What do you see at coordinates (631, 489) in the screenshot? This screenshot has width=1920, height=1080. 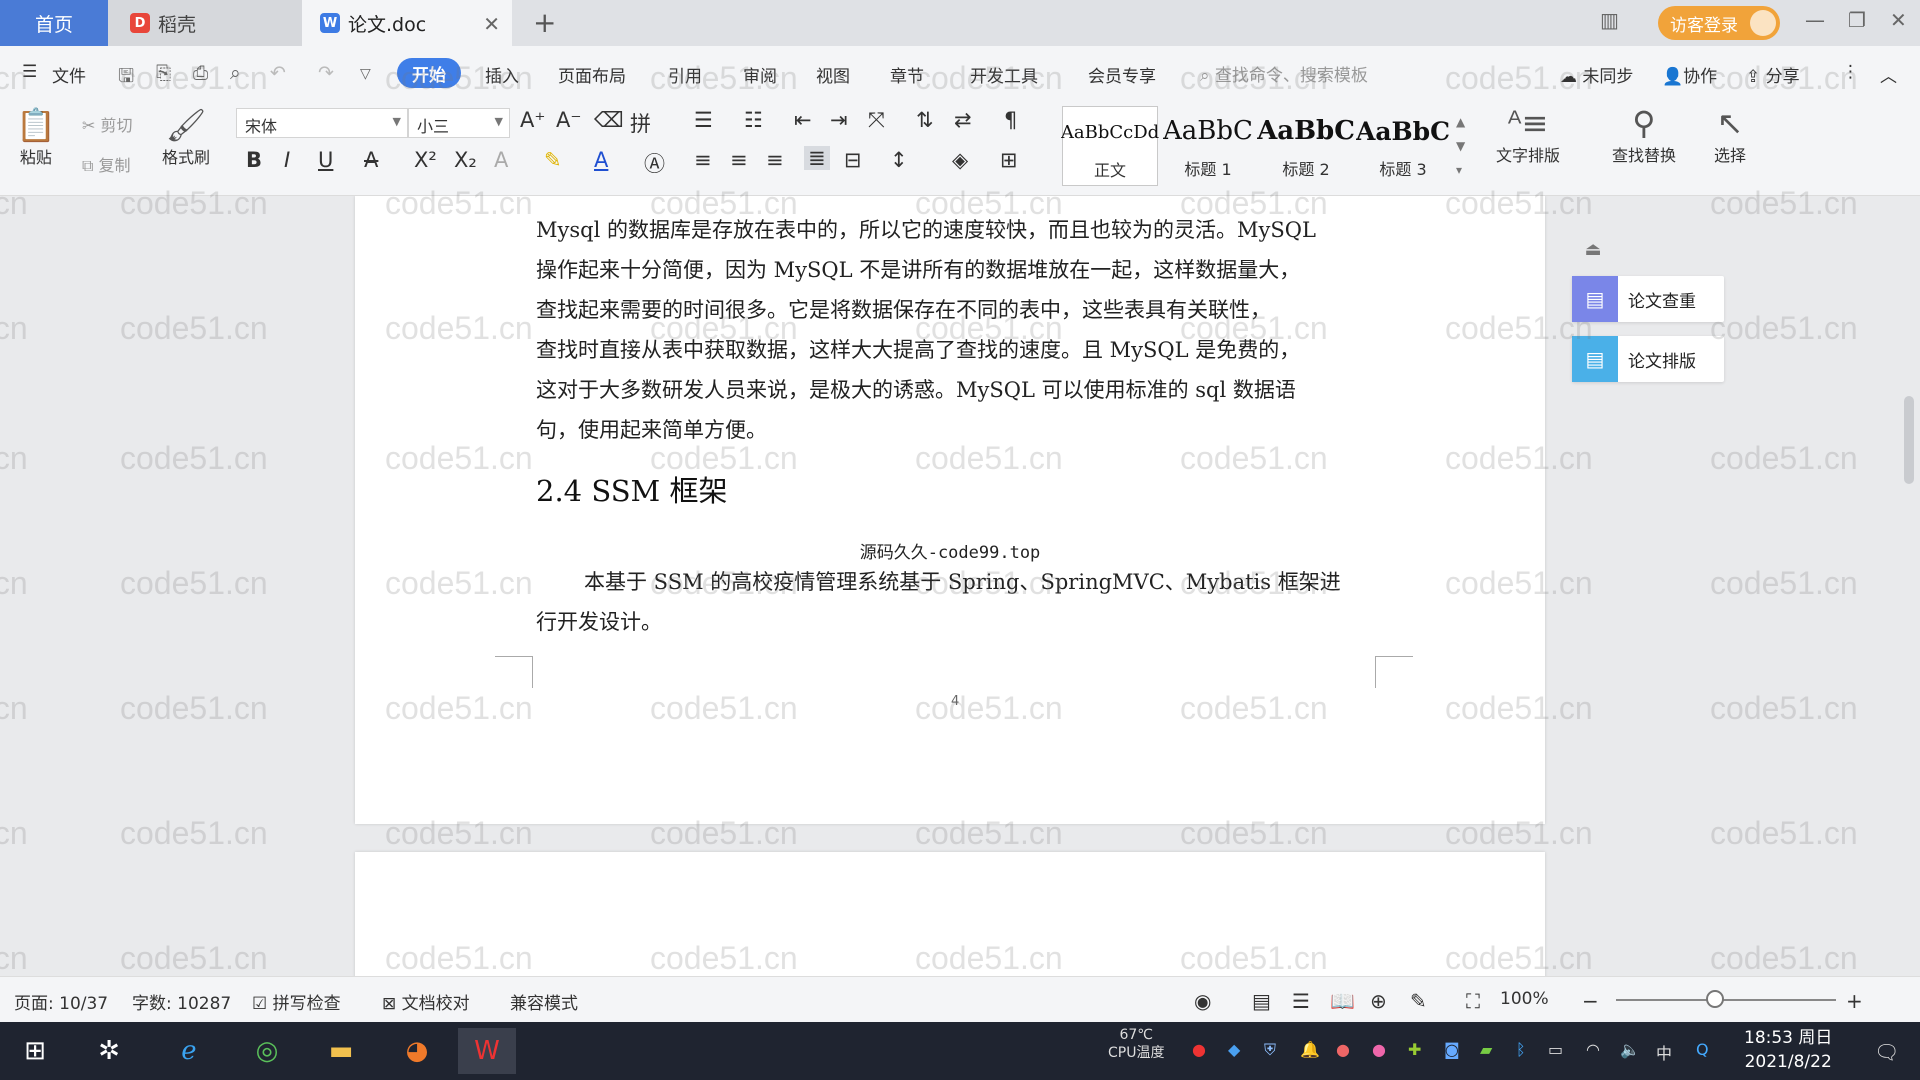 I see `section-heading: 2.4 SSM 框架` at bounding box center [631, 489].